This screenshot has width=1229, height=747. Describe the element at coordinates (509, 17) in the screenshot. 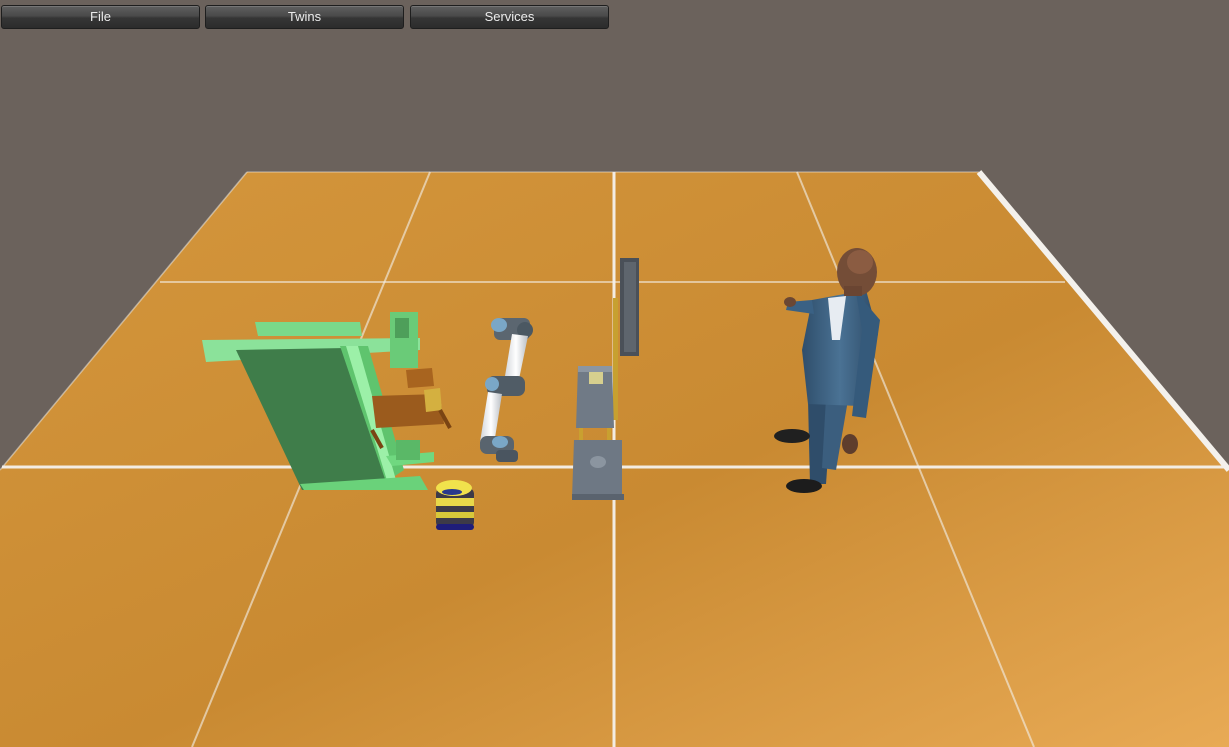

I see `services-menu-button: Services` at that location.